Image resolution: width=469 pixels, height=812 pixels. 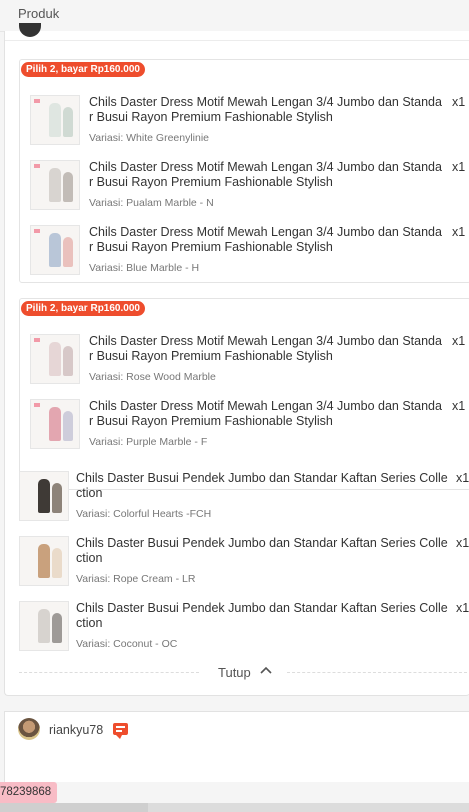 I want to click on product-variant: Variasi: Rose Wood Marble, so click(x=152, y=377).